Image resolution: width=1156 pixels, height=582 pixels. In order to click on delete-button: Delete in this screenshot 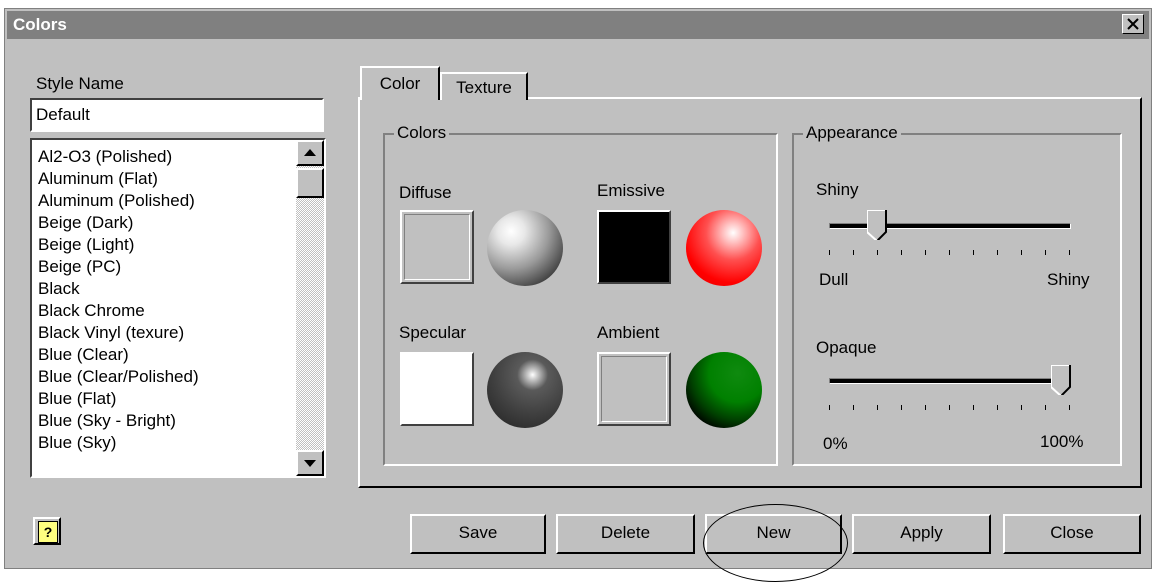, I will do `click(625, 534)`.